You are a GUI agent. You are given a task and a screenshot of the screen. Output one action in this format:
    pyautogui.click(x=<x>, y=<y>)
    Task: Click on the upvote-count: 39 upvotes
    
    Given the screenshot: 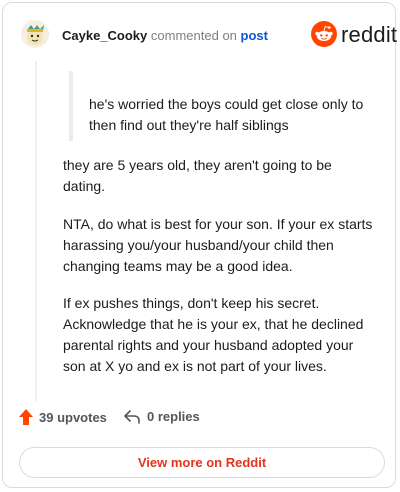 What is the action you would take?
    pyautogui.click(x=73, y=417)
    